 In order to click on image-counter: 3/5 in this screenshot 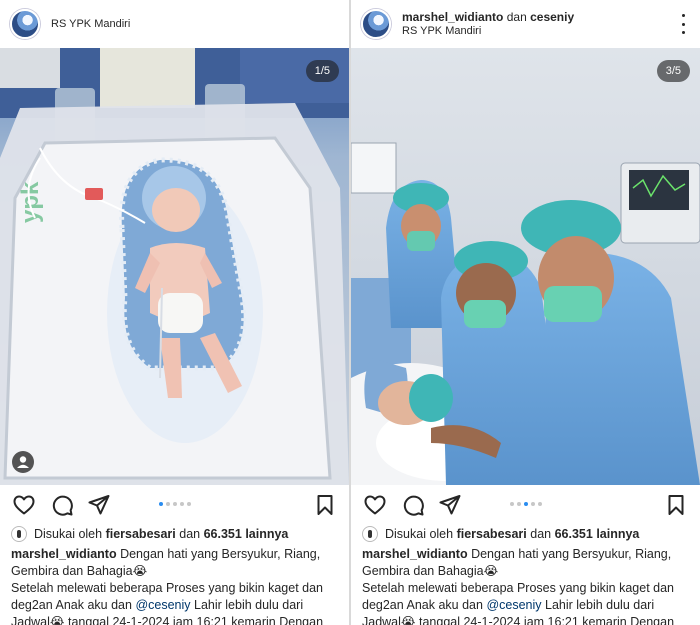, I will do `click(673, 71)`.